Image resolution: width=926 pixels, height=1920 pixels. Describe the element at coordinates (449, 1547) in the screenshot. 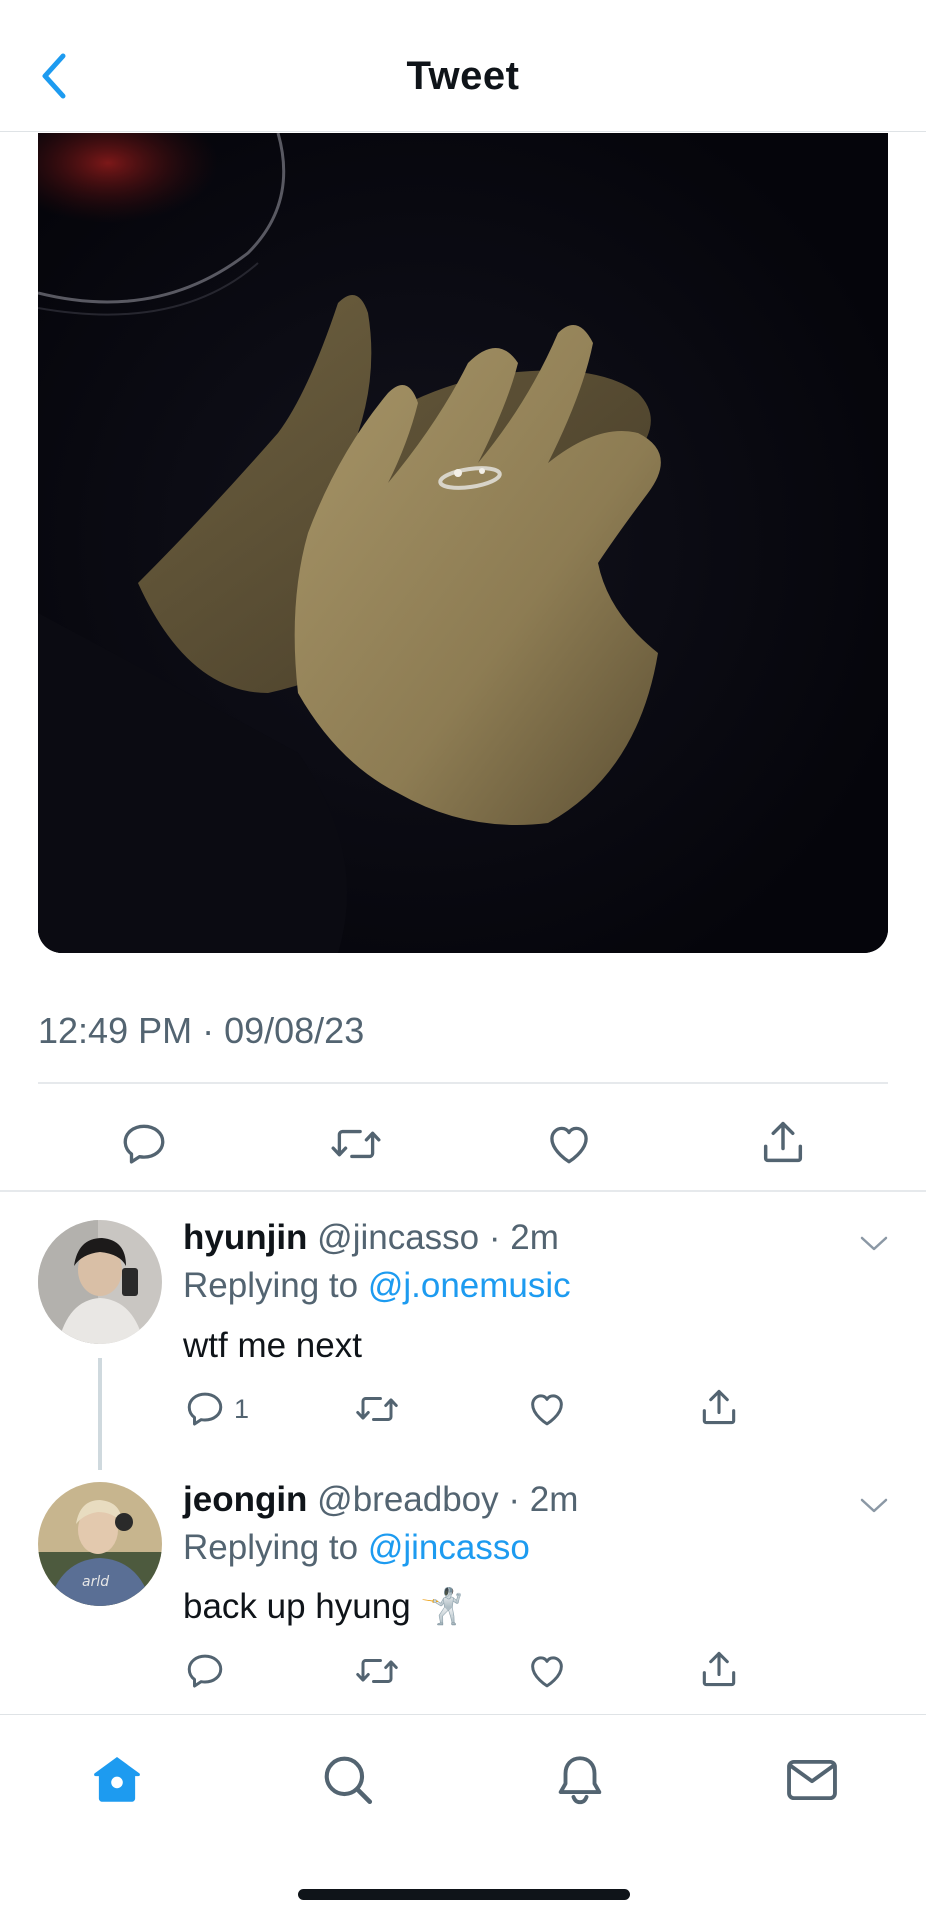

I see `replying-to-handle: @jincasso` at that location.